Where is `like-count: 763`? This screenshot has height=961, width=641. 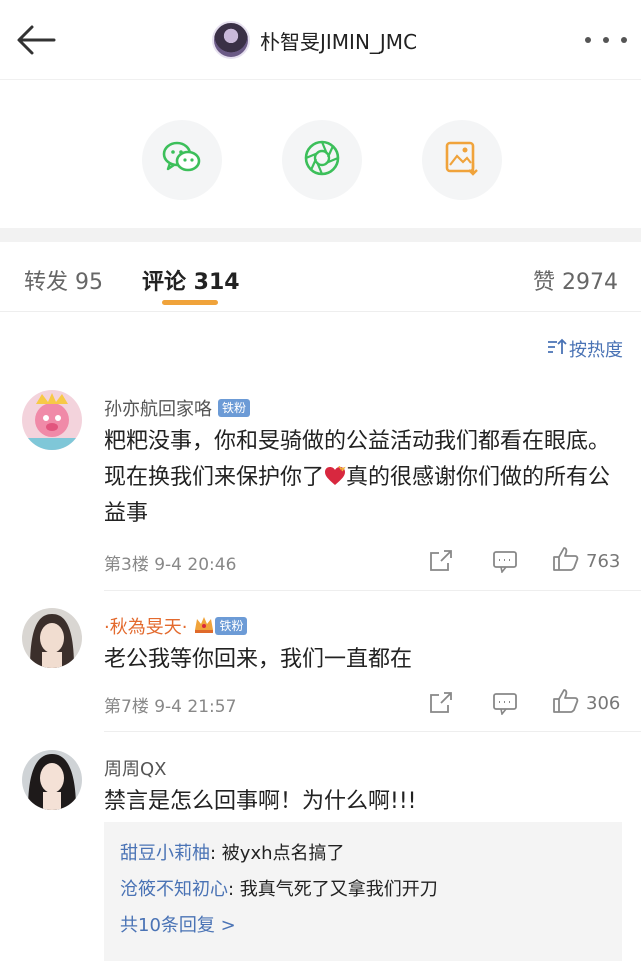
like-count: 763 is located at coordinates (603, 561).